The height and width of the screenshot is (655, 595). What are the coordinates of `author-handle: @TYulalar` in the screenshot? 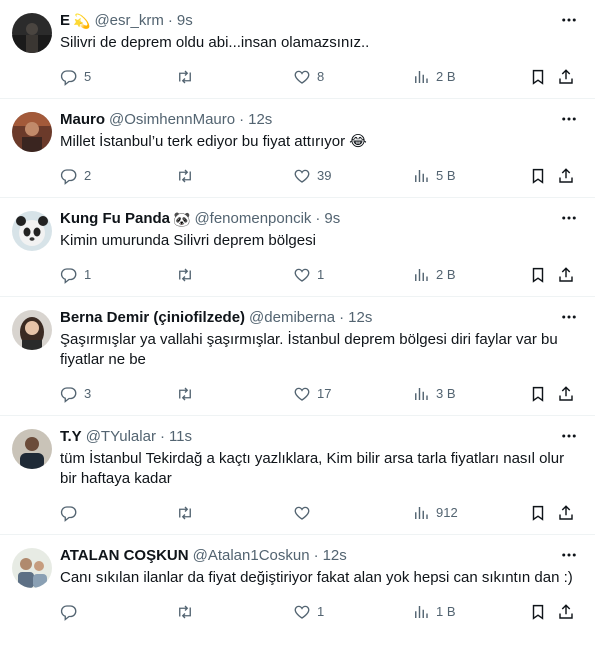 It's located at (121, 437).